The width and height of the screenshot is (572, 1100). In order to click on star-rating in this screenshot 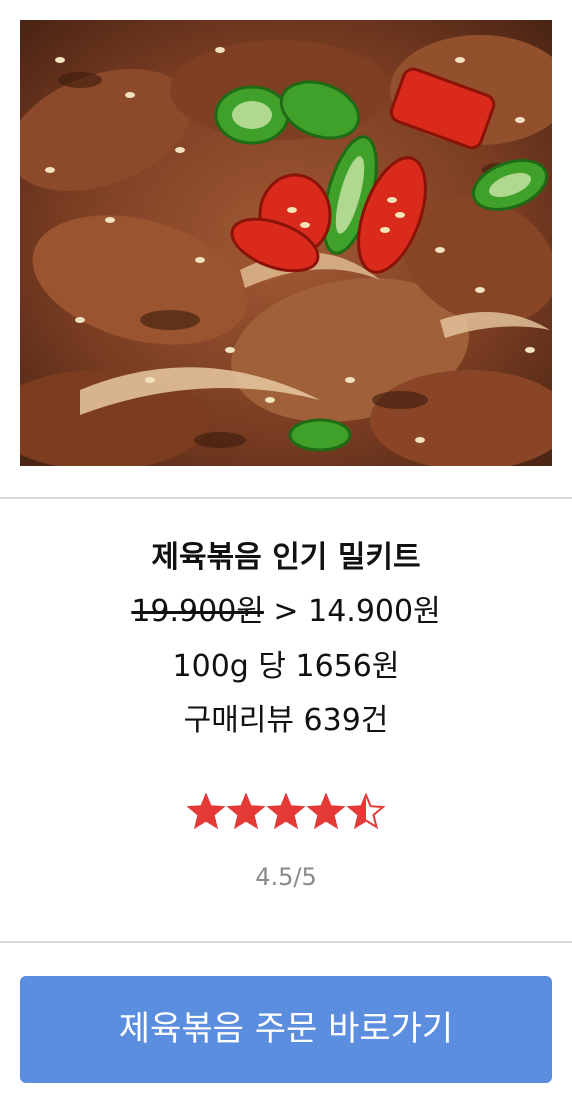, I will do `click(286, 812)`.